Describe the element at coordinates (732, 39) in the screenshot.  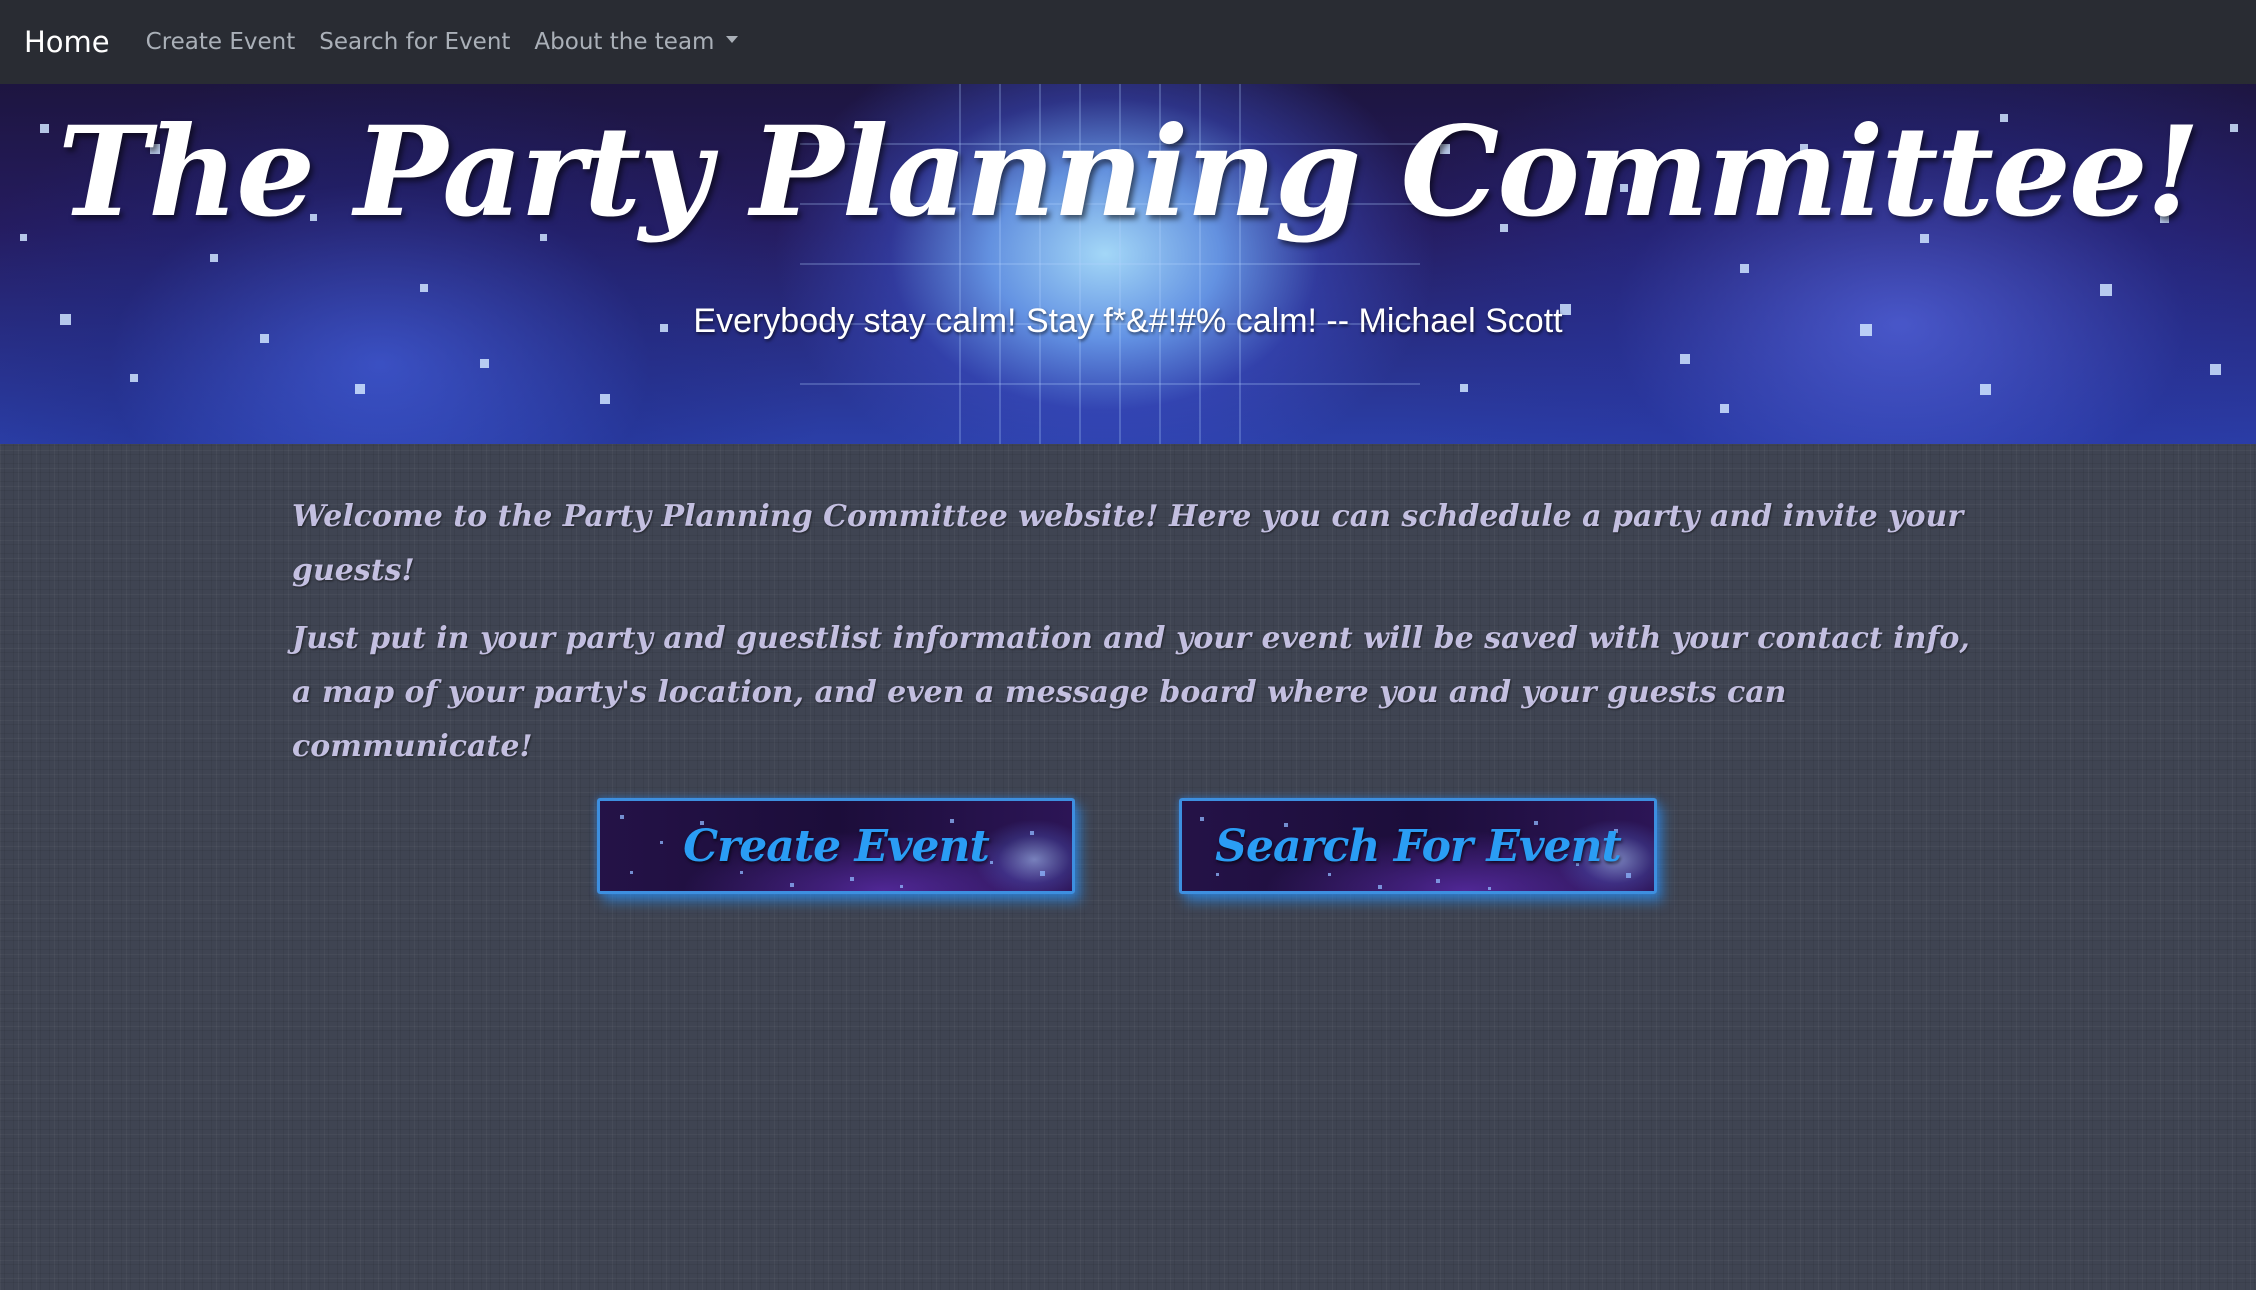
I see `caret-down-icon` at that location.